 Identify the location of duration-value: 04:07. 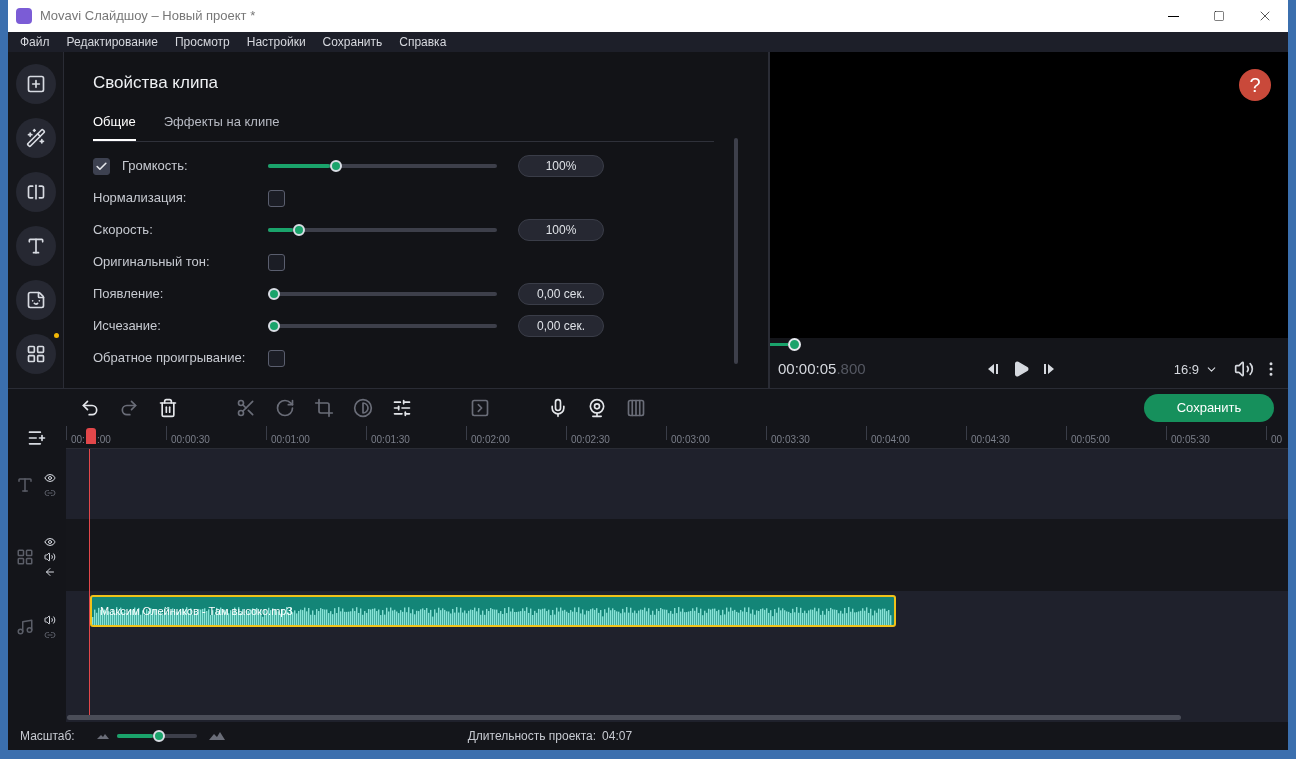
(617, 736).